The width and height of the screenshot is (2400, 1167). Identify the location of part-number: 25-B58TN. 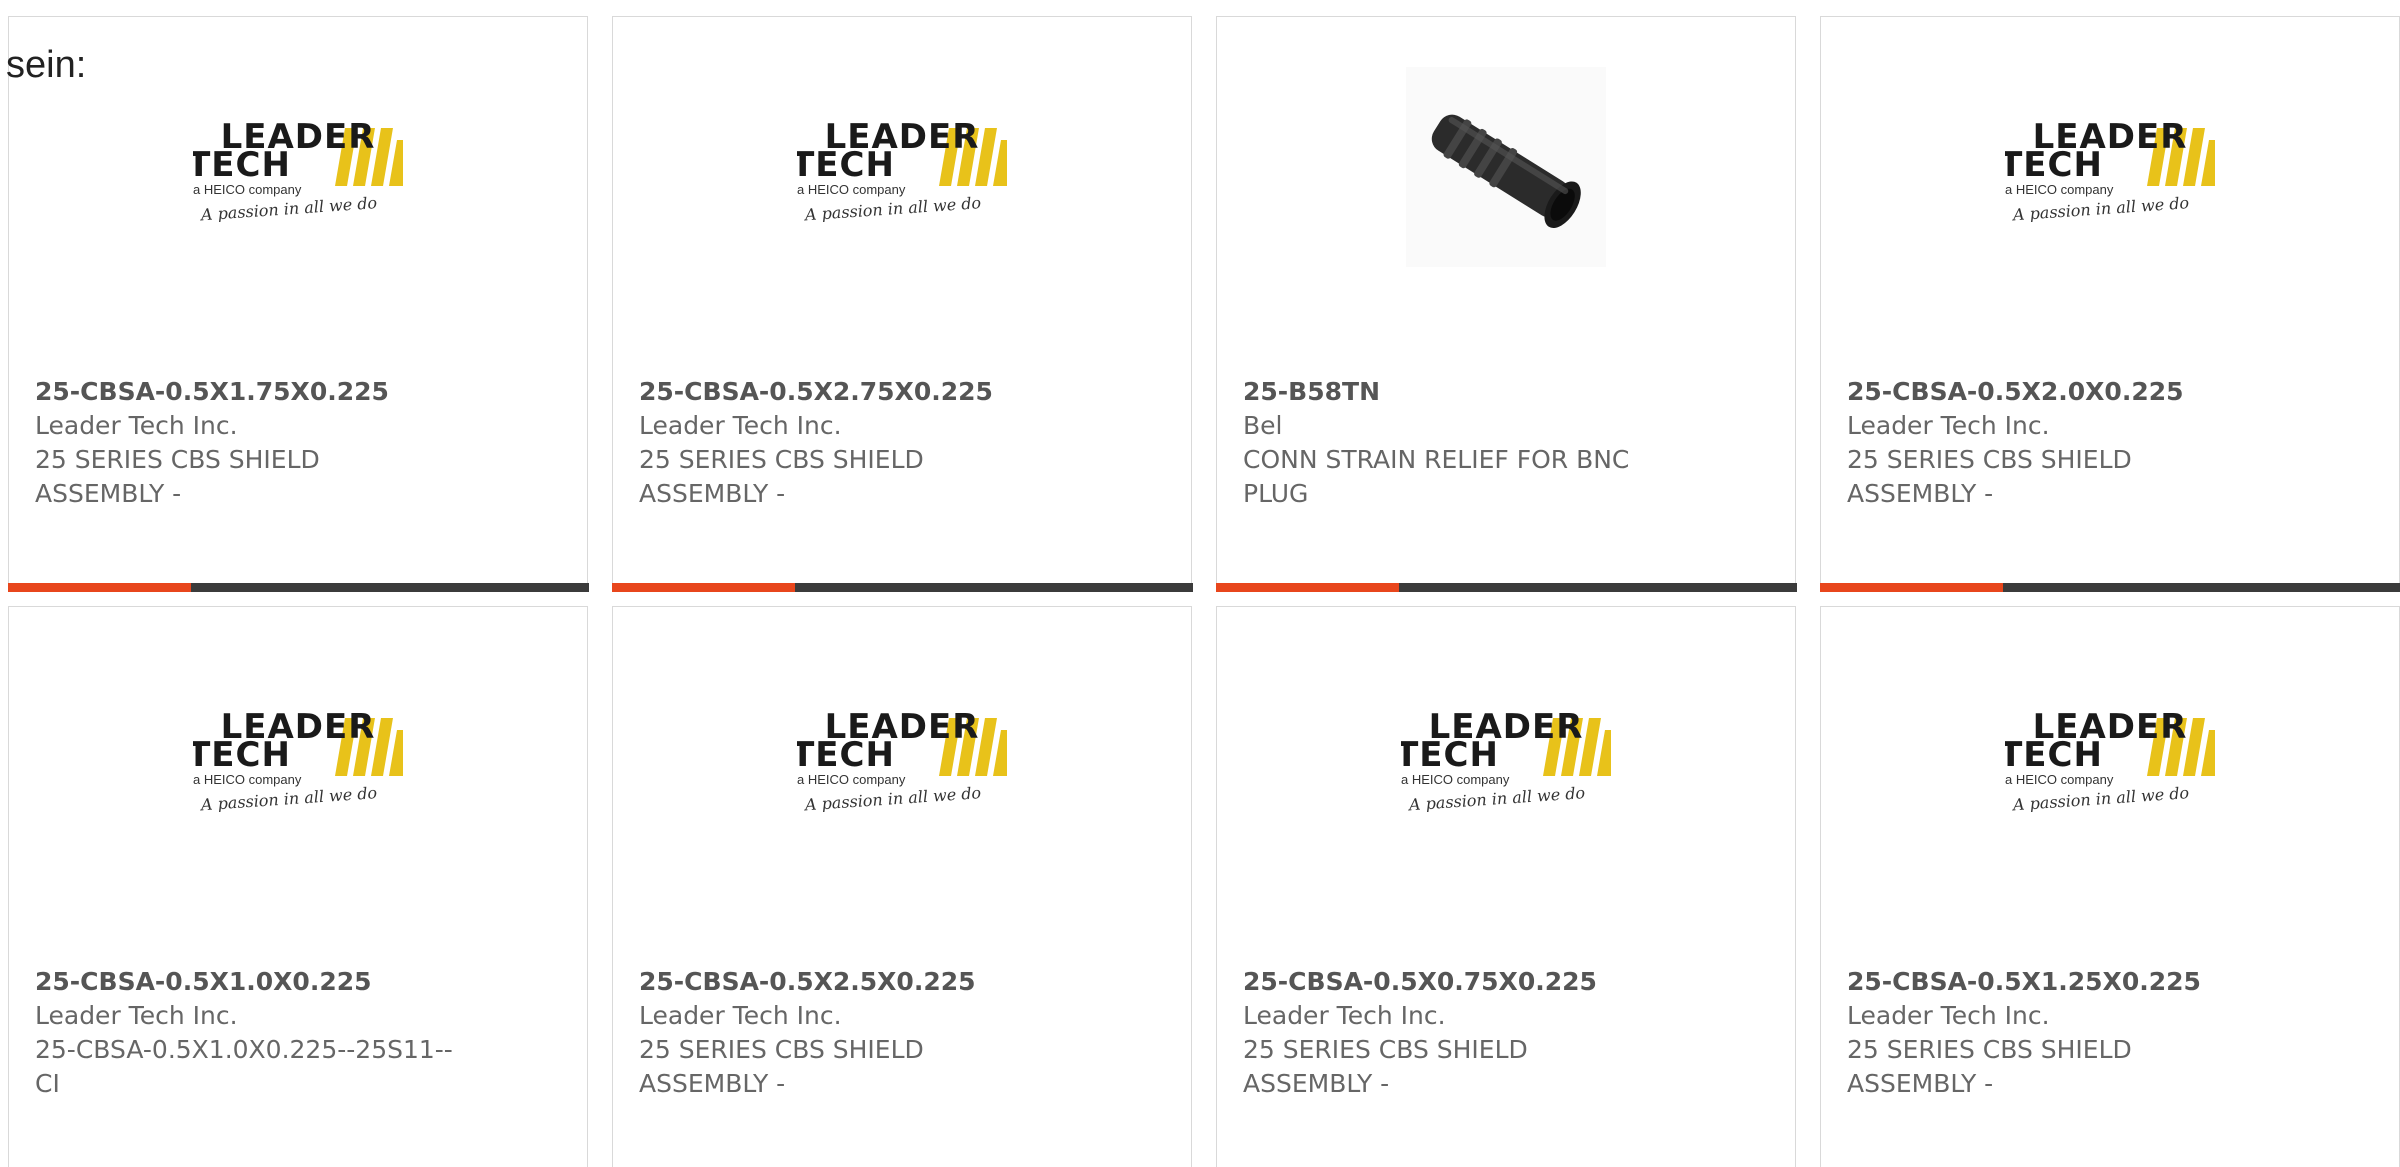
(1463, 392).